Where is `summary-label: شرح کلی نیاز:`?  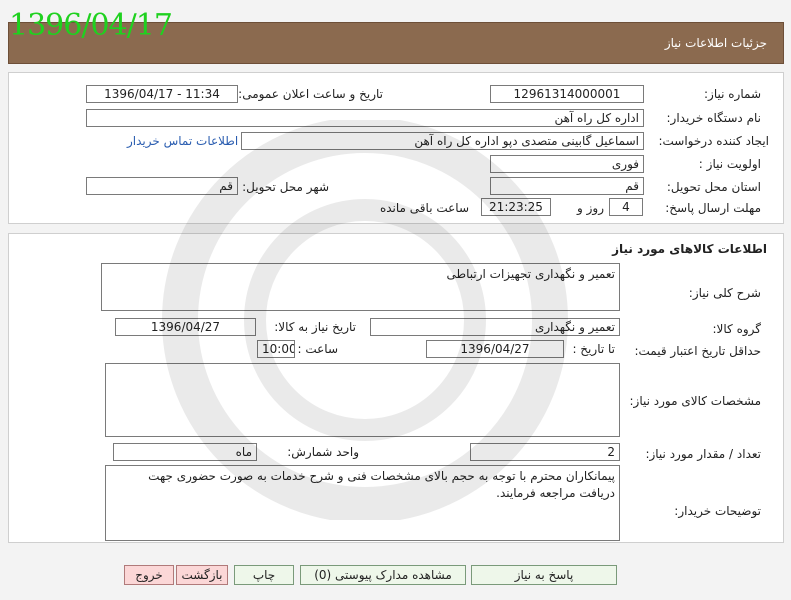
summary-label: شرح کلی نیاز: is located at coordinates (724, 293).